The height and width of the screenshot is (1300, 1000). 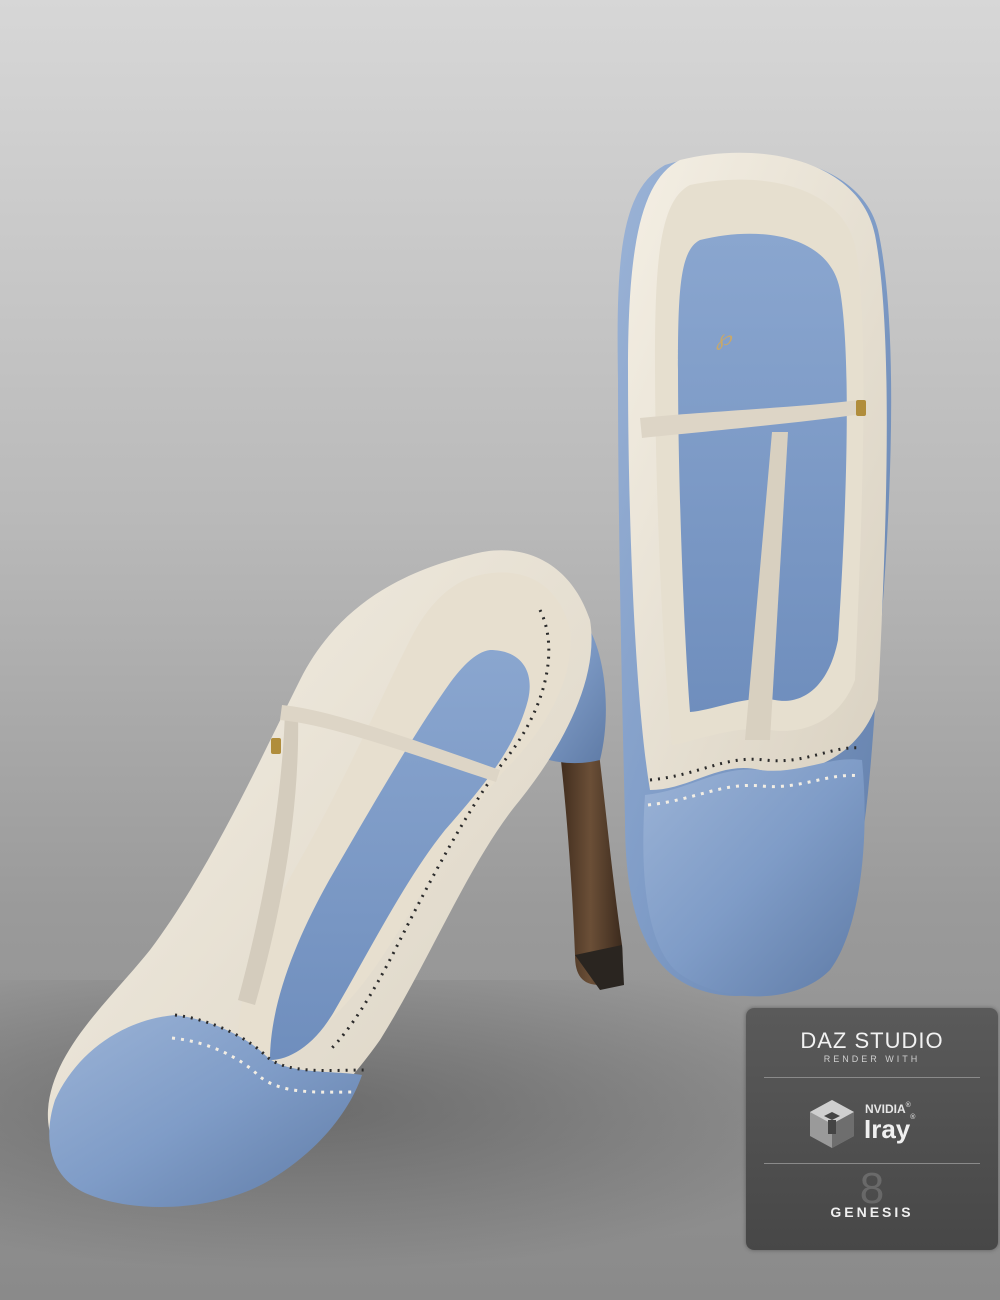 I want to click on badge-divider-top, so click(x=872, y=1077).